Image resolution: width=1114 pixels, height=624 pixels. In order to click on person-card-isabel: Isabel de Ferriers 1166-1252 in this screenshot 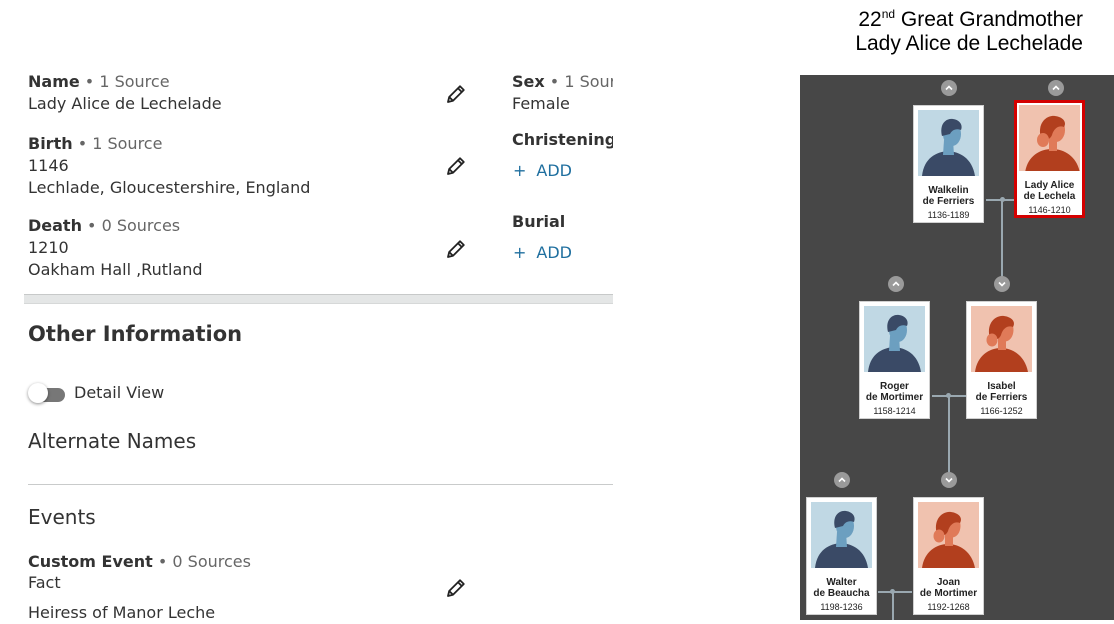, I will do `click(1001, 360)`.